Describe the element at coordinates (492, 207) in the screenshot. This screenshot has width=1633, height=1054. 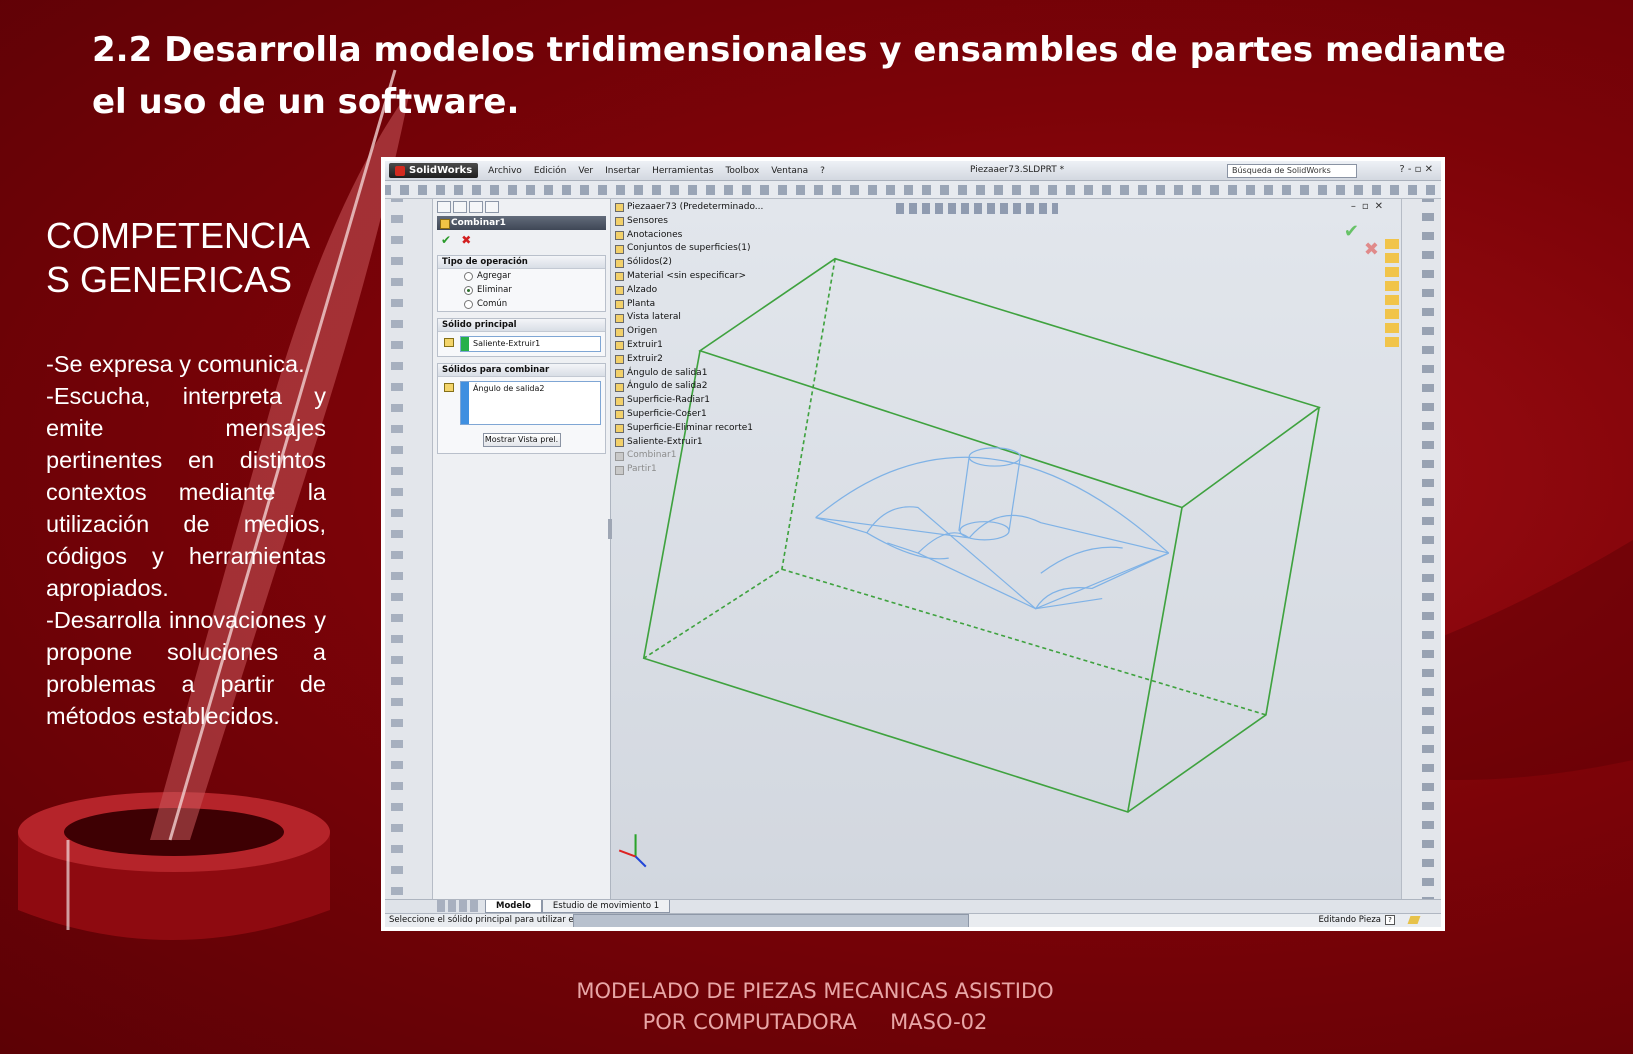
I see `display-manager-tab-icon` at that location.